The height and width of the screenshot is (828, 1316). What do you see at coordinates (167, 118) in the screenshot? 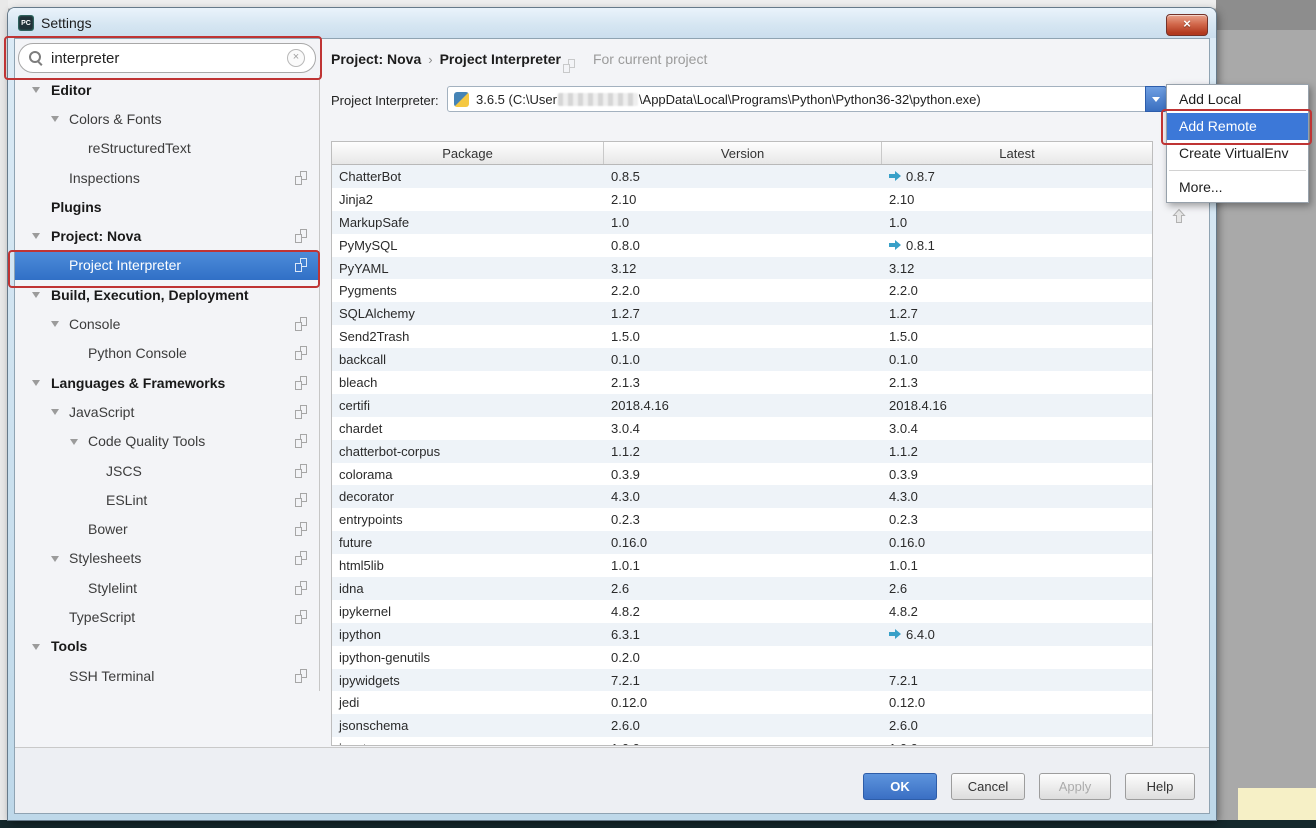
I see `sidebar-item-colors-fonts: Colors & Fonts` at bounding box center [167, 118].